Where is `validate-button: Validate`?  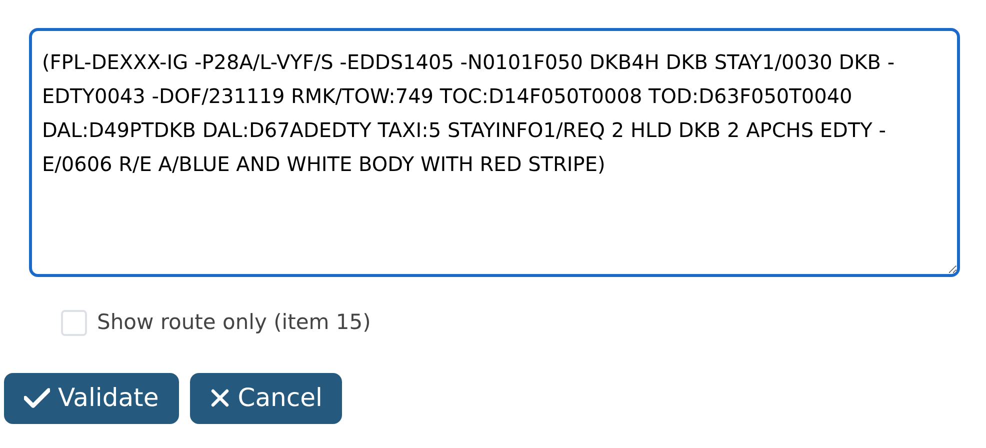
validate-button: Validate is located at coordinates (91, 398).